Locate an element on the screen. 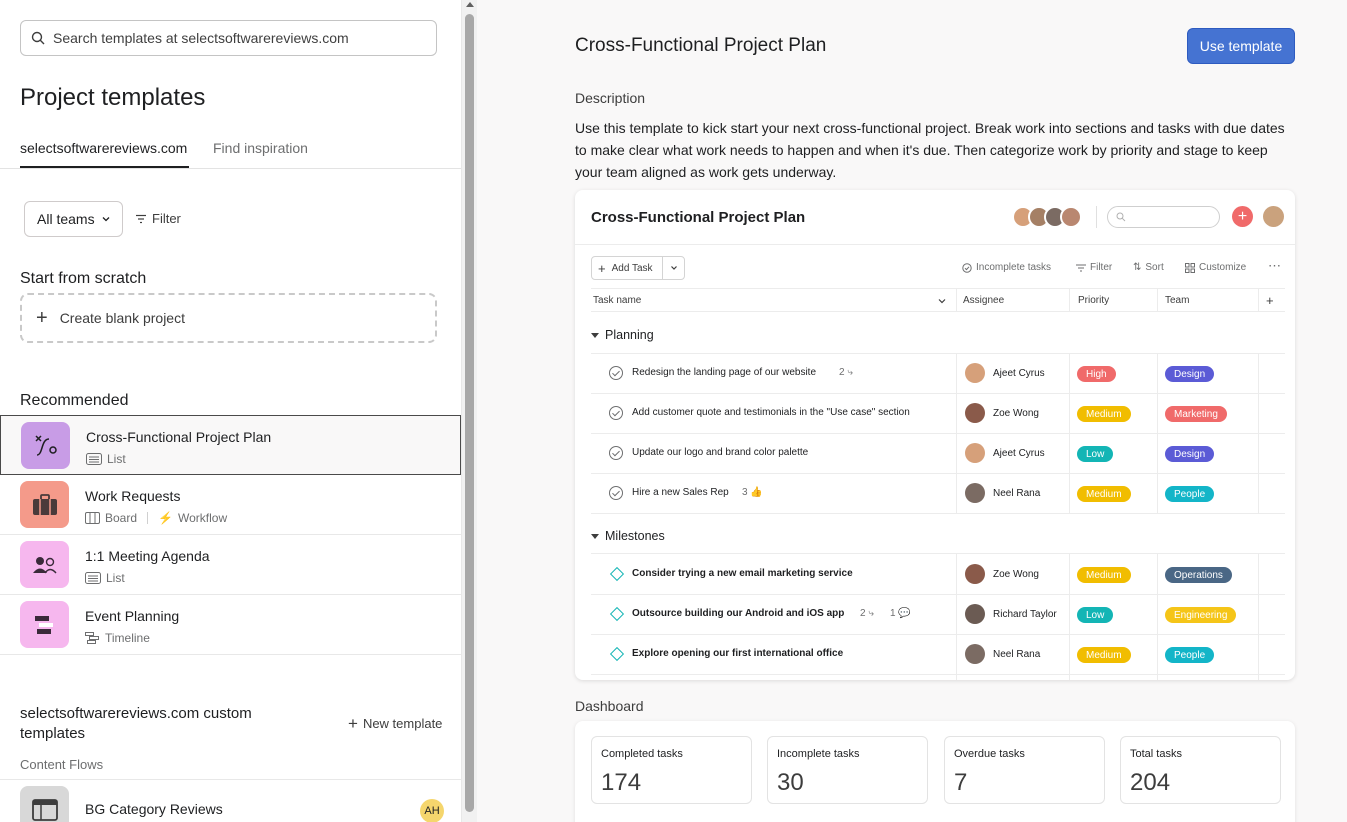 The height and width of the screenshot is (822, 1347). team-badge: Design is located at coordinates (1190, 454).